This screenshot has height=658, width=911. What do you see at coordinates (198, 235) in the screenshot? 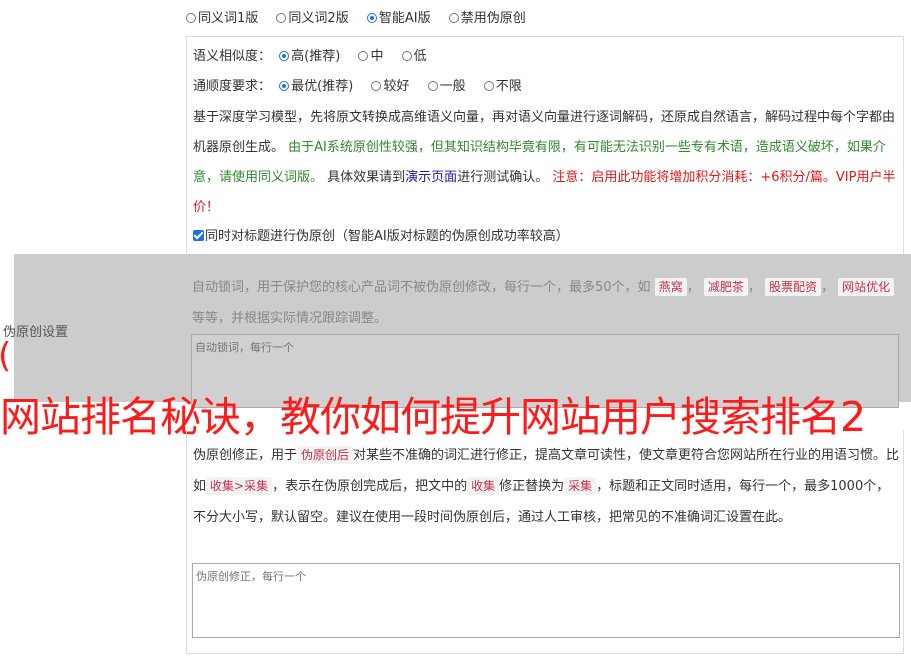
I see `checkbox-checked-icon` at bounding box center [198, 235].